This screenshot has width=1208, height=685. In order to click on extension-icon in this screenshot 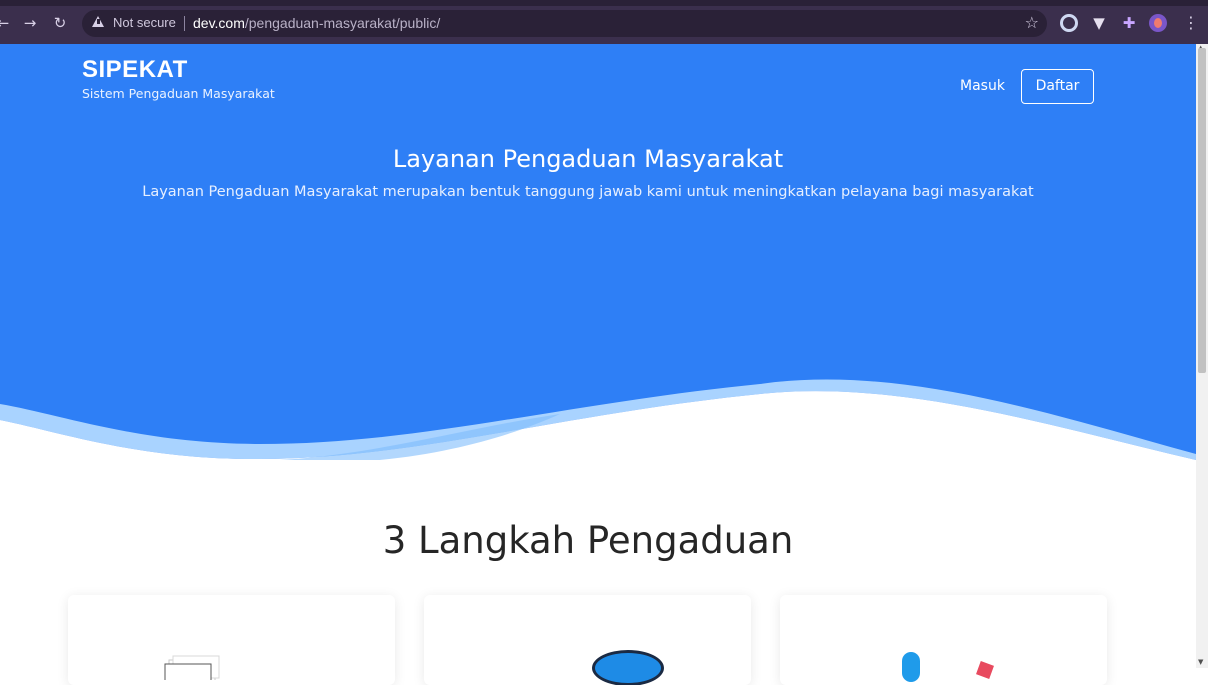, I will do `click(1069, 23)`.